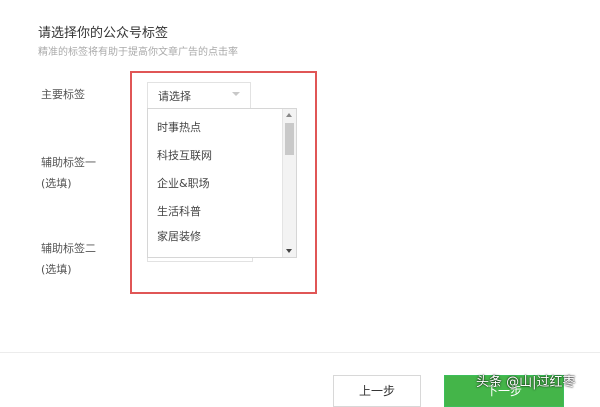 This screenshot has width=600, height=407. What do you see at coordinates (56, 183) in the screenshot?
I see `secondary-tag-1-optional-text: (选填)` at bounding box center [56, 183].